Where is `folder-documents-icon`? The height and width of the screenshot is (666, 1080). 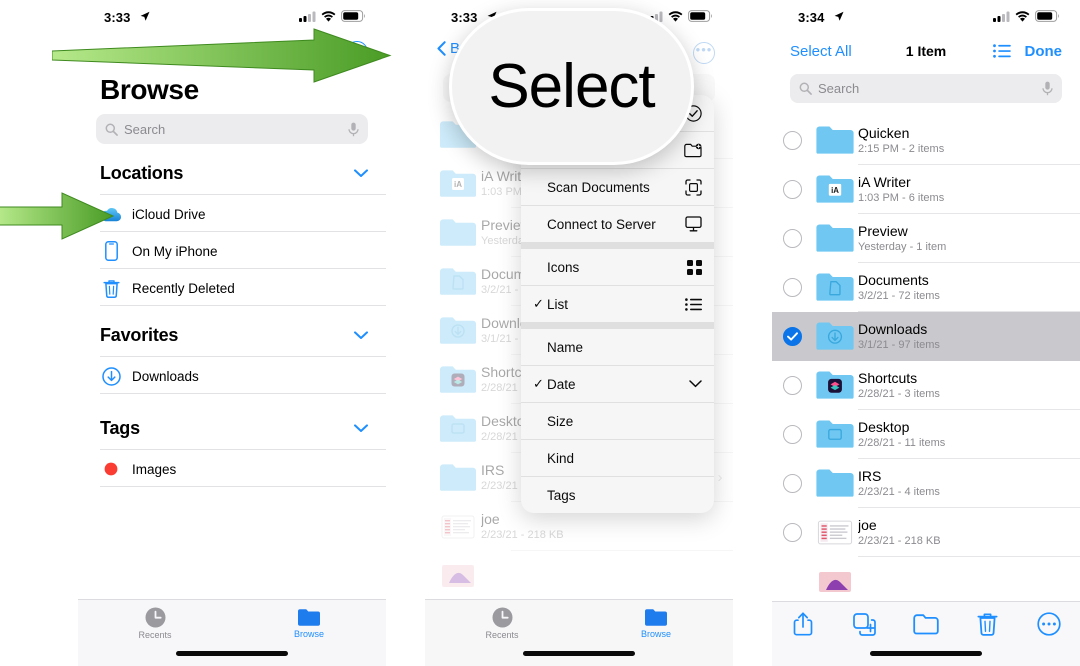 folder-documents-icon is located at coordinates (835, 287).